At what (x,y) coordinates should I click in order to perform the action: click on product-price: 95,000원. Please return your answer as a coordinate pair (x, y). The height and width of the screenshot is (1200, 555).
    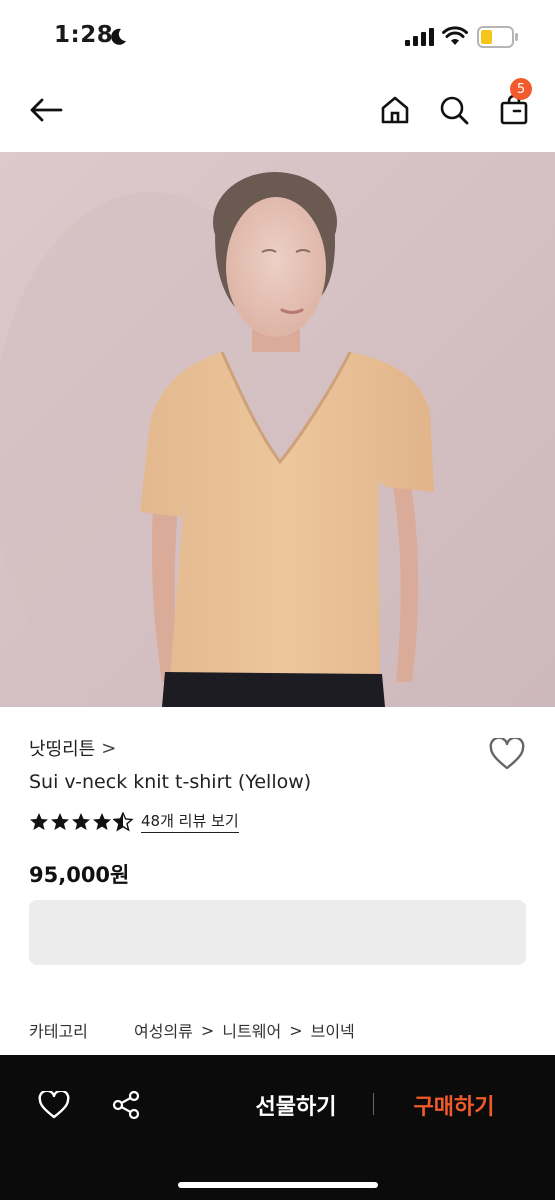
    Looking at the image, I should click on (79, 875).